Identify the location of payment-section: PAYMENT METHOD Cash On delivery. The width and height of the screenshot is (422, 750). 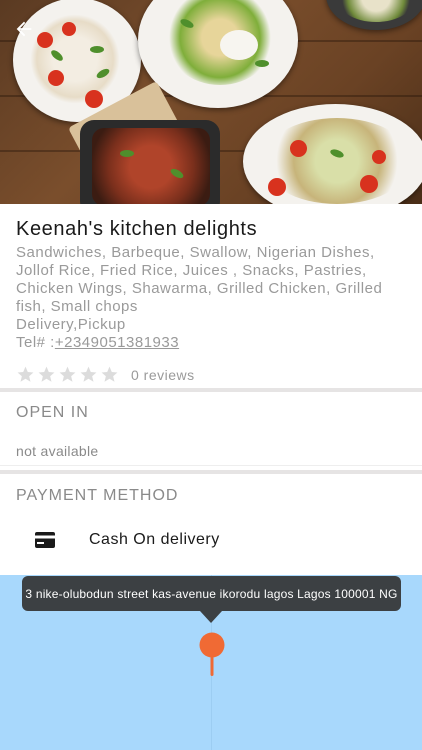
(211, 524).